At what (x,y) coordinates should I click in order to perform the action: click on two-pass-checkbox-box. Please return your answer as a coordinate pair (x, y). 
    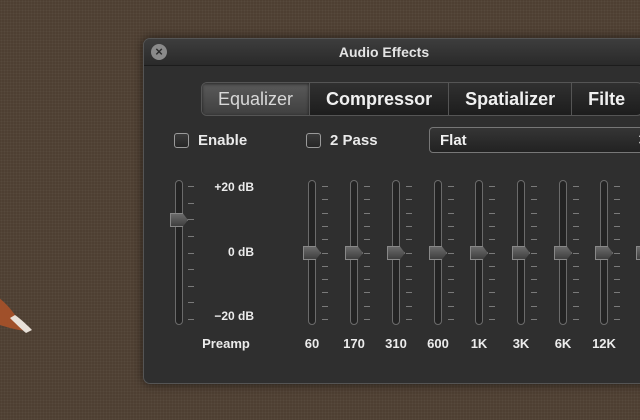
    Looking at the image, I should click on (313, 140).